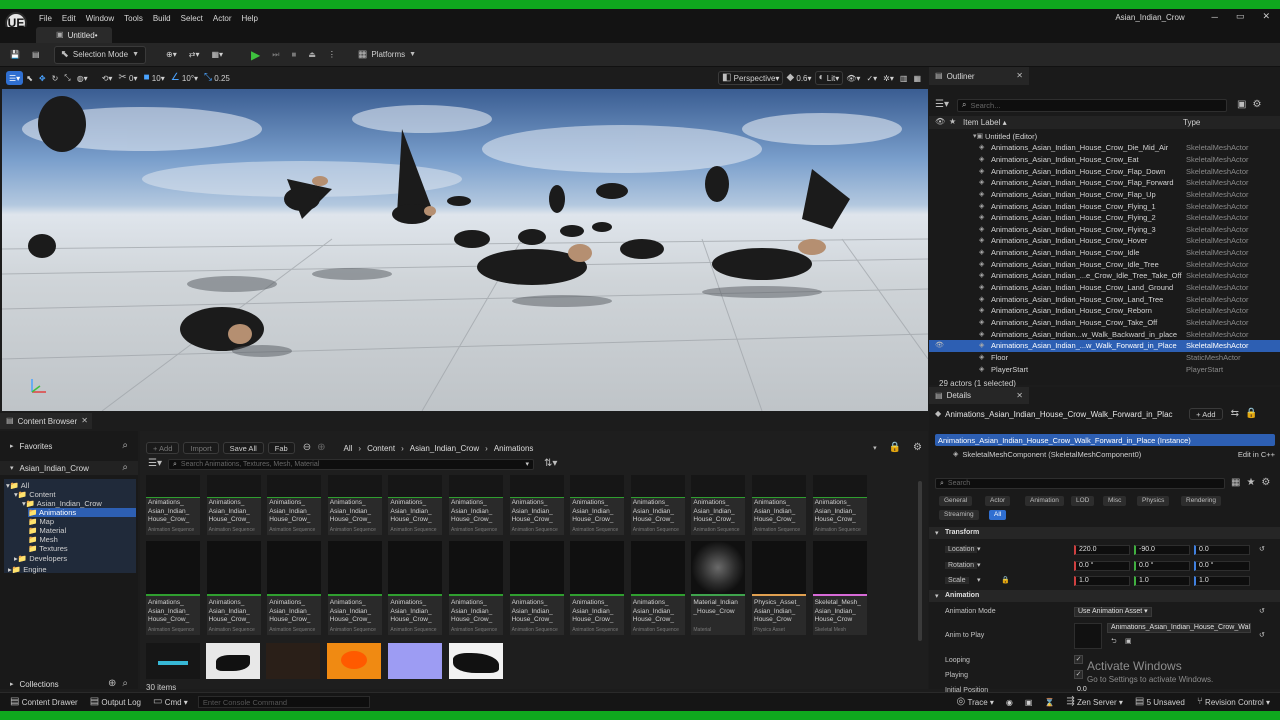 This screenshot has height=720, width=1280. I want to click on platforms-dropdown: ▦ Platforms ▼, so click(387, 55).